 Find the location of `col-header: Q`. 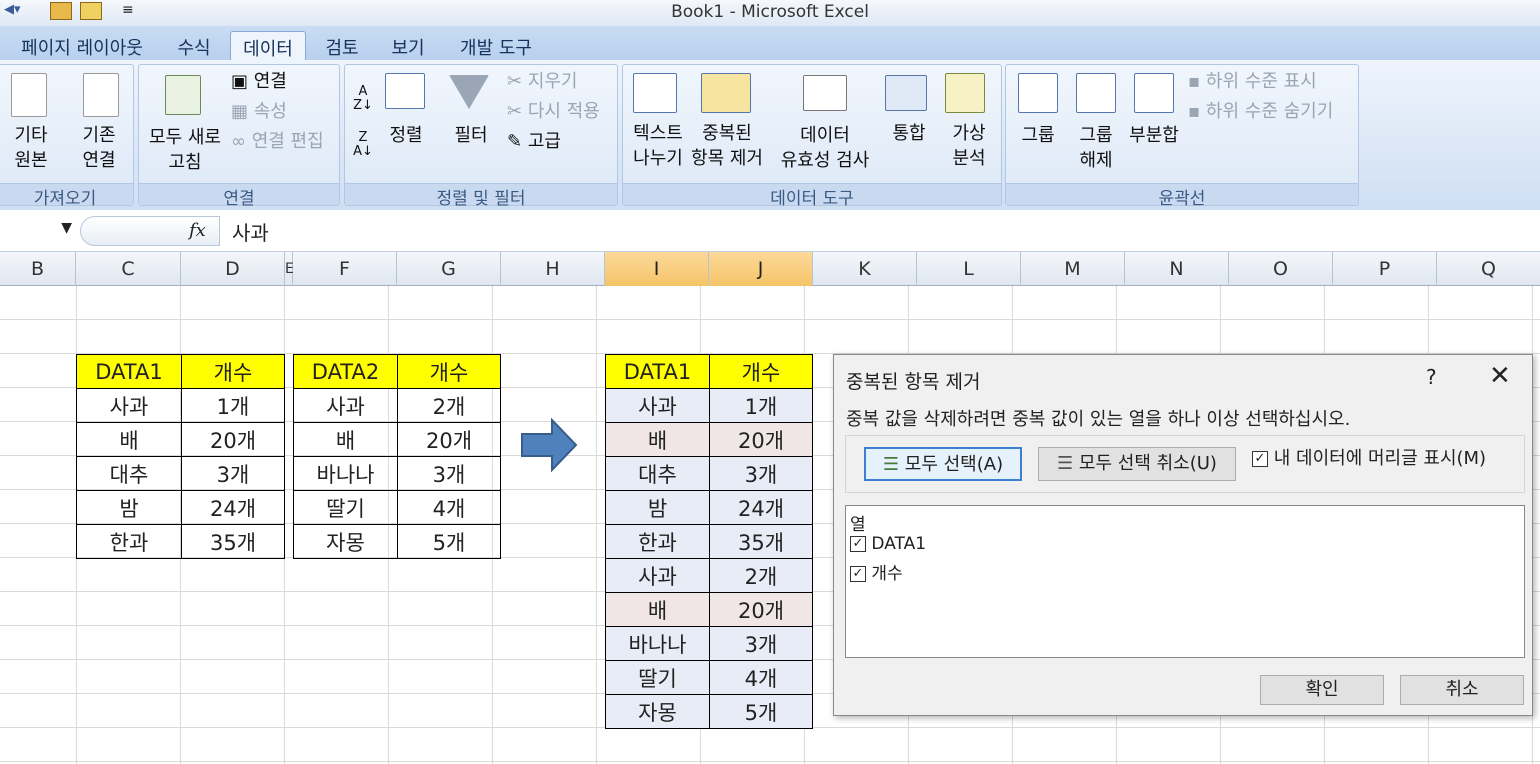

col-header: Q is located at coordinates (1488, 269).